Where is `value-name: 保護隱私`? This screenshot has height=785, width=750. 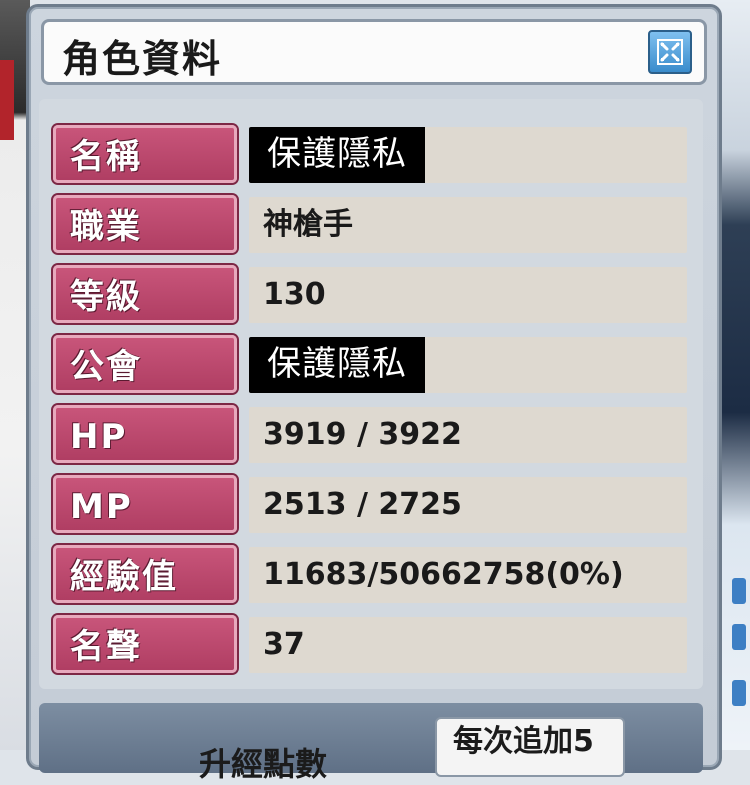
value-name: 保護隱私 is located at coordinates (468, 155).